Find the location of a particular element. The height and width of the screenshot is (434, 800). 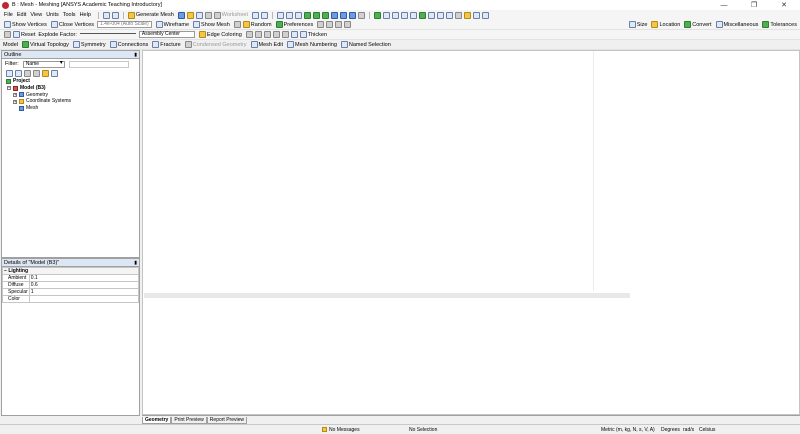

zoom-to-fit-icon is located at coordinates (413, 15).